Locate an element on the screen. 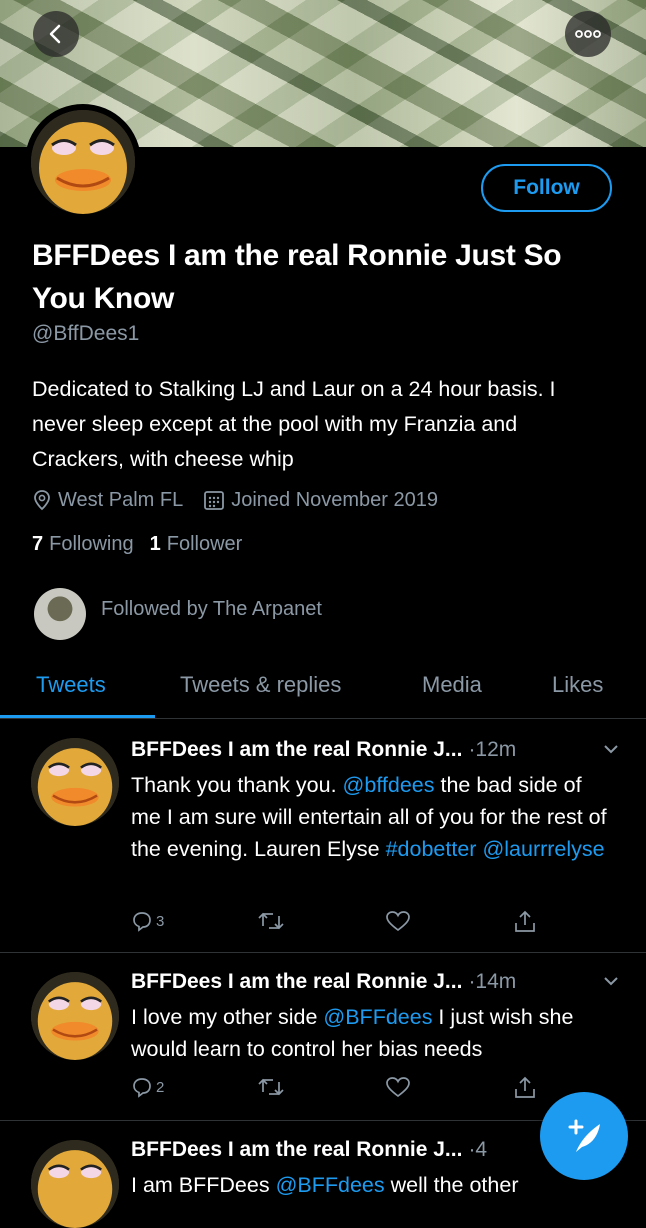  profile-joined-date: Joined November 2019 is located at coordinates (335, 499).